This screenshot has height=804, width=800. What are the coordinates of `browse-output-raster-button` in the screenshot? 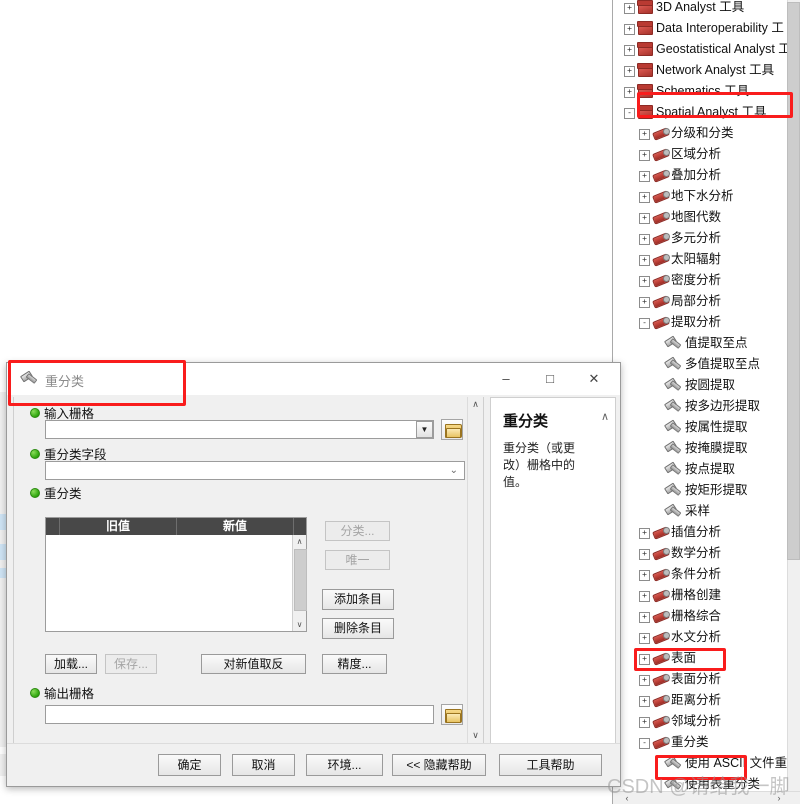 It's located at (452, 714).